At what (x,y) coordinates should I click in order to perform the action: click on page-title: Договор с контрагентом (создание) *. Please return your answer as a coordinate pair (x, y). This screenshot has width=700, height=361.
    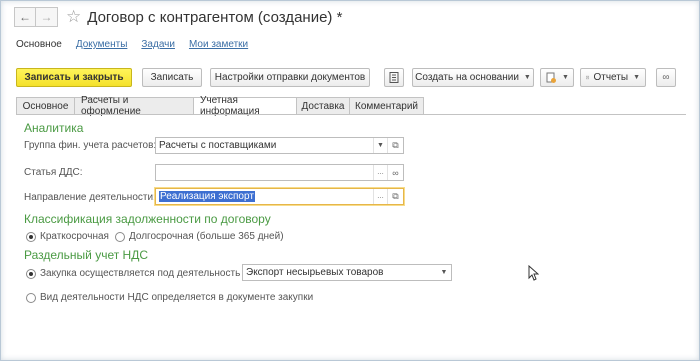
    Looking at the image, I should click on (215, 17).